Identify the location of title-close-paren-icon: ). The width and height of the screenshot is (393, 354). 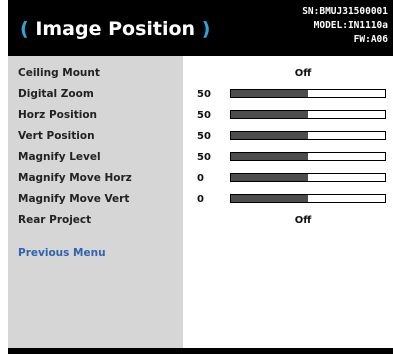
(206, 29).